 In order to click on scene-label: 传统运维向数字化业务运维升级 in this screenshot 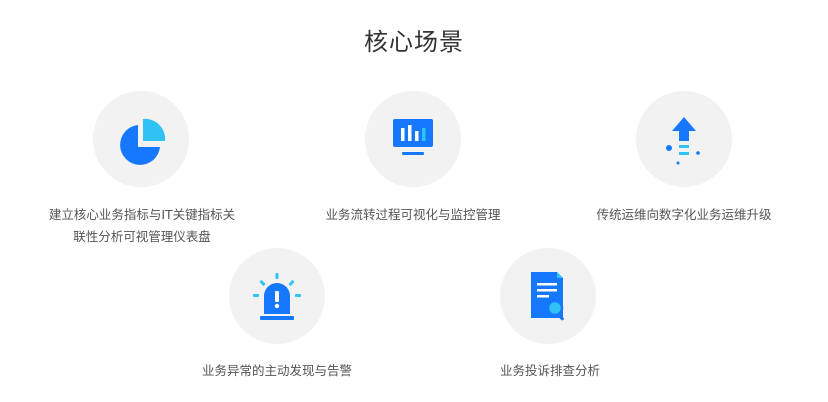, I will do `click(684, 215)`.